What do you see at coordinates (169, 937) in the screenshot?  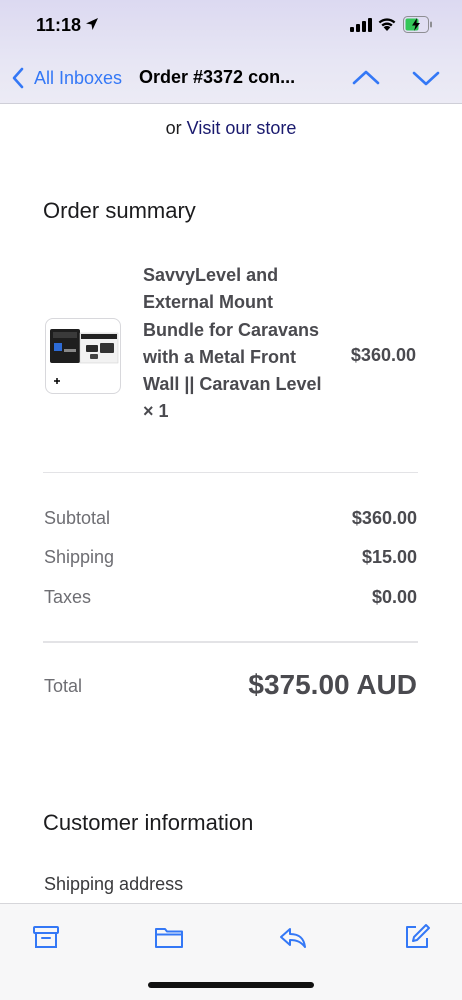 I see `folder-icon` at bounding box center [169, 937].